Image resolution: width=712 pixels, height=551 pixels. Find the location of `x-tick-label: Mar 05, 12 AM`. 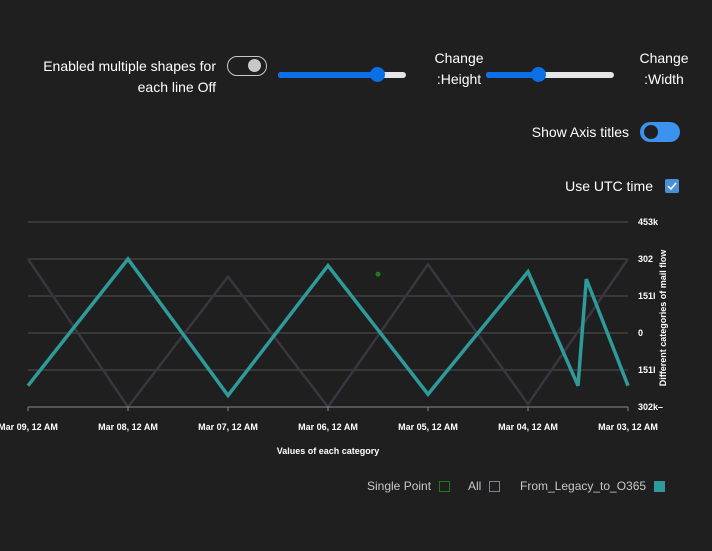

x-tick-label: Mar 05, 12 AM is located at coordinates (428, 427).